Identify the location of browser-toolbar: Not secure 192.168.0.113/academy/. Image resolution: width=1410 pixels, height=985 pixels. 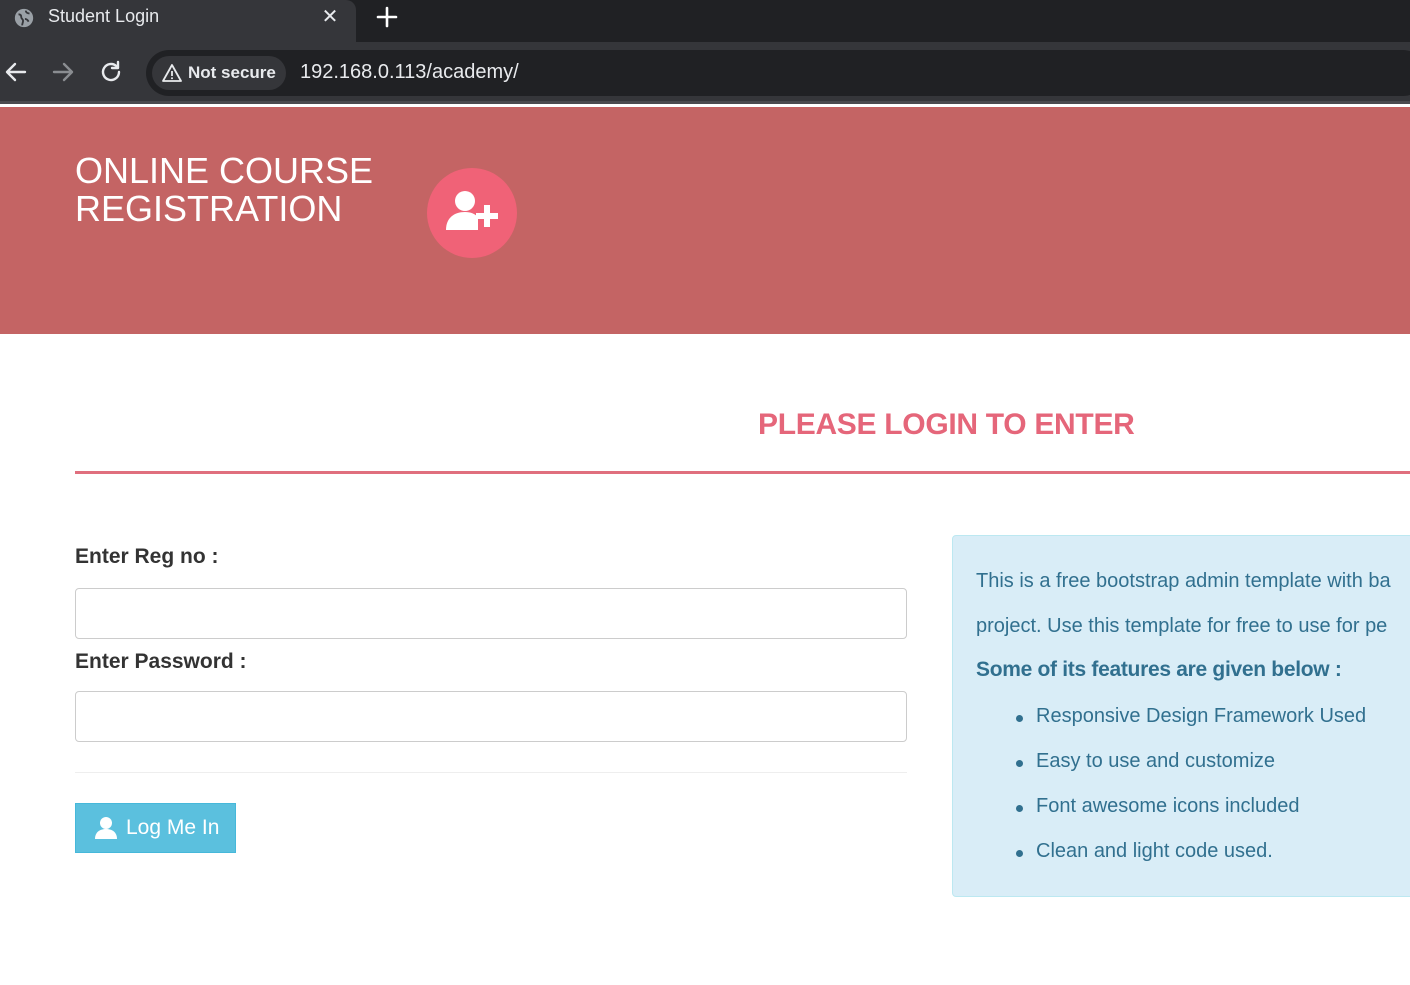
(705, 73).